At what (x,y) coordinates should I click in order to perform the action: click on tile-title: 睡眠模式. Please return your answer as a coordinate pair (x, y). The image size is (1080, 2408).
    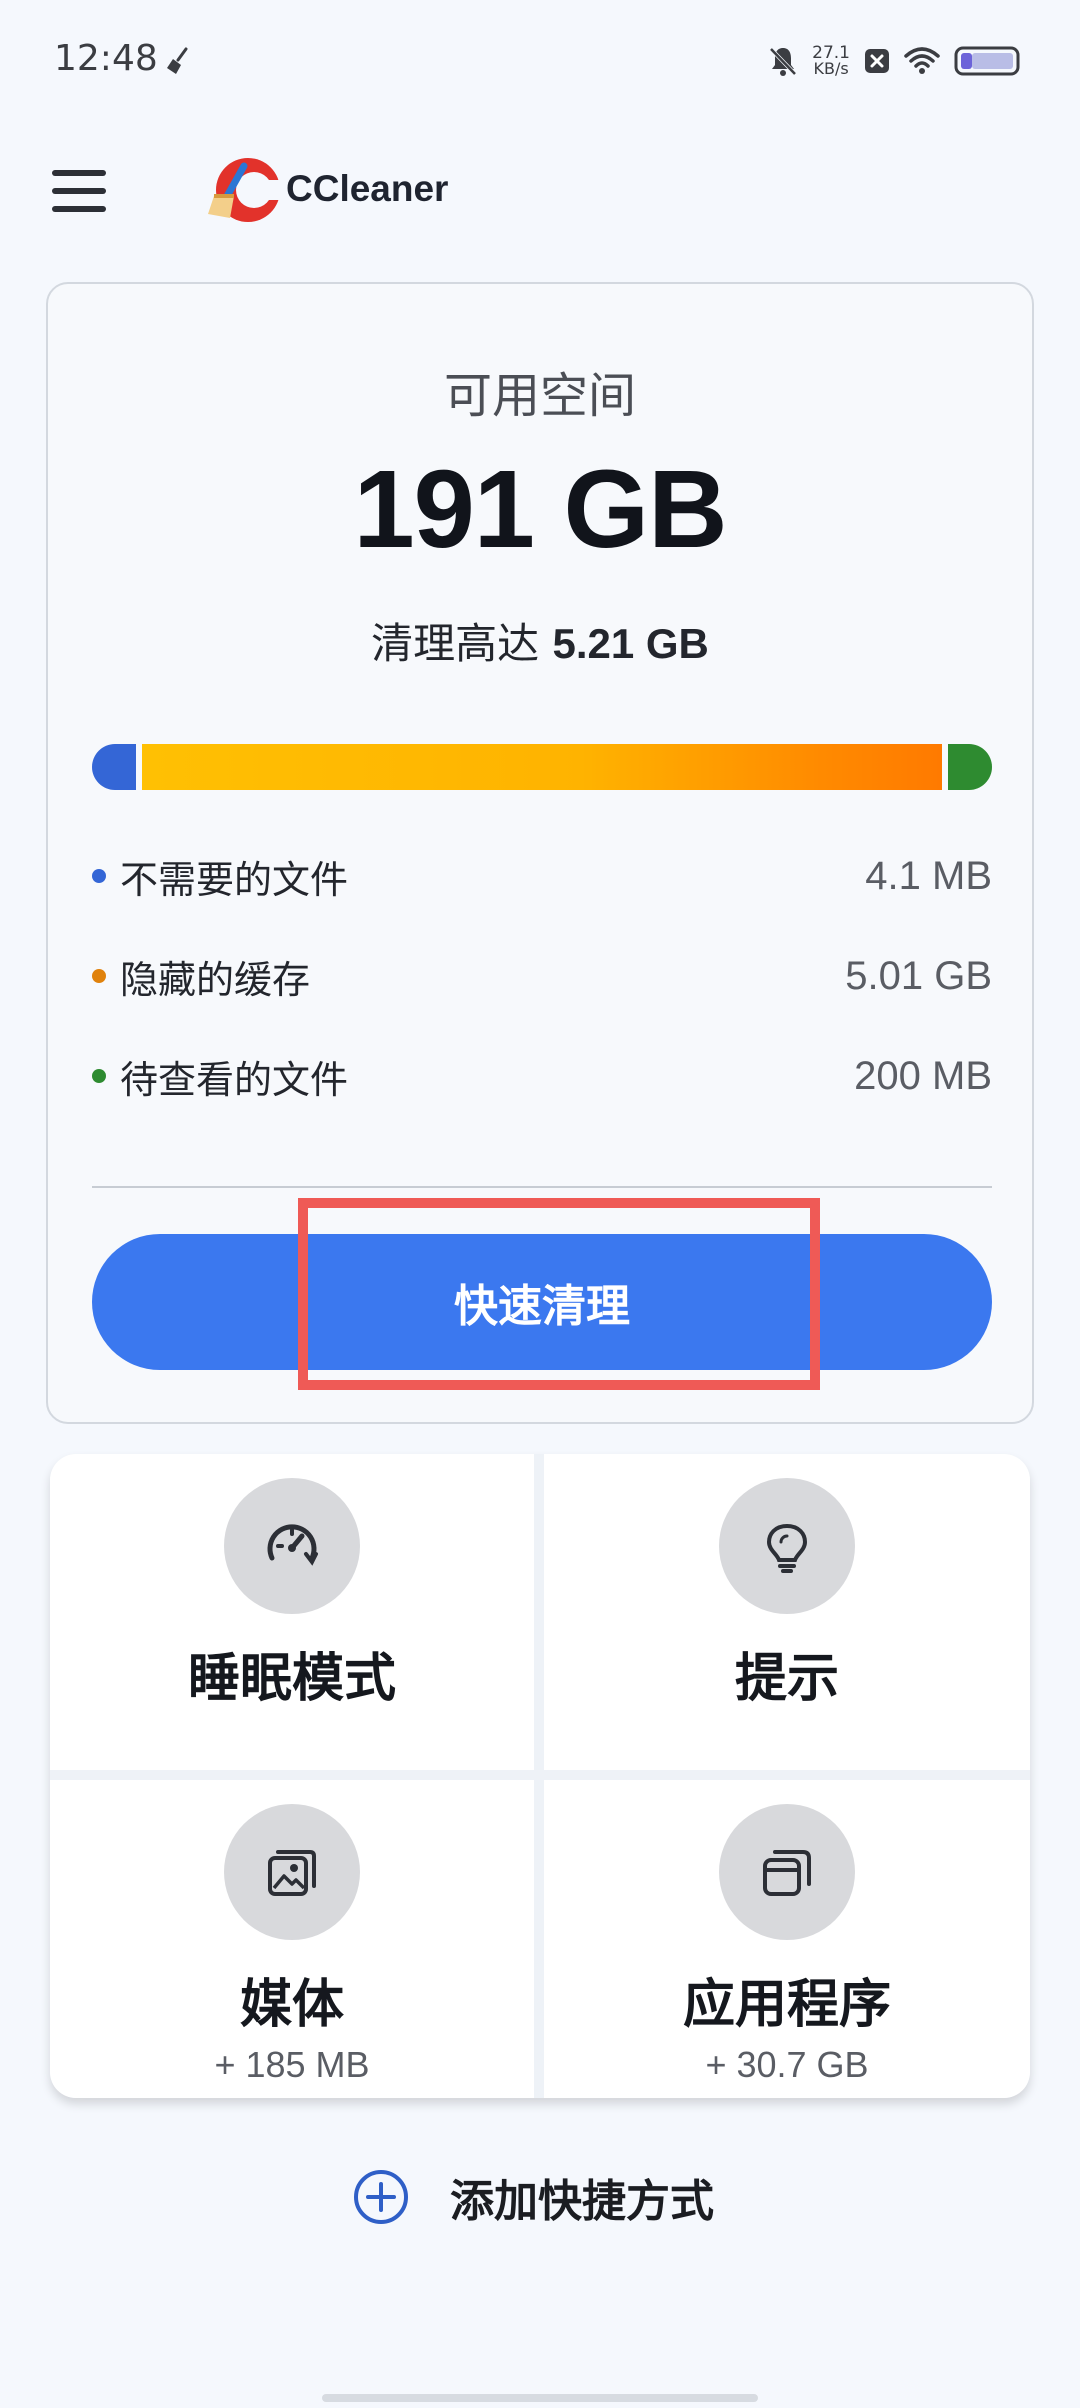
    Looking at the image, I should click on (291, 1679).